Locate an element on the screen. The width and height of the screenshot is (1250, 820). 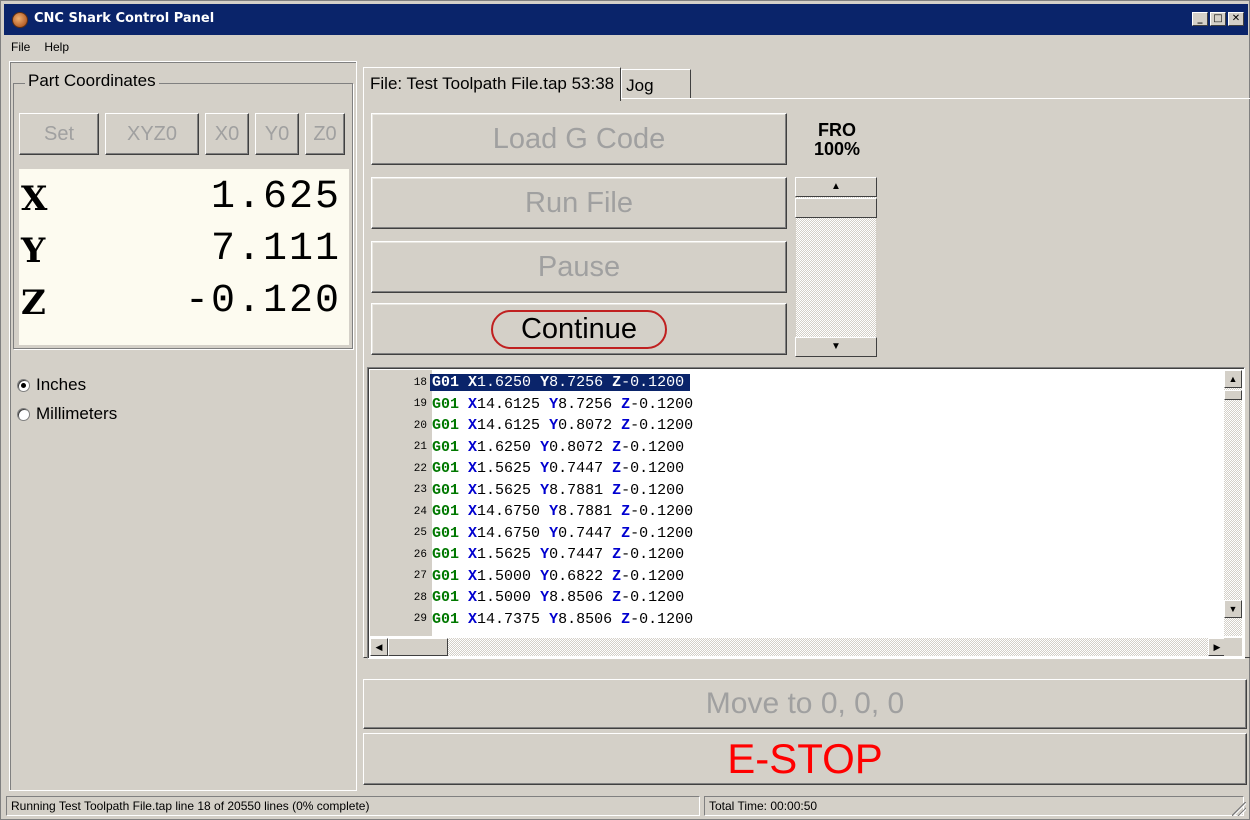
total-time: Total Time: 00:00:50 is located at coordinates (974, 806).